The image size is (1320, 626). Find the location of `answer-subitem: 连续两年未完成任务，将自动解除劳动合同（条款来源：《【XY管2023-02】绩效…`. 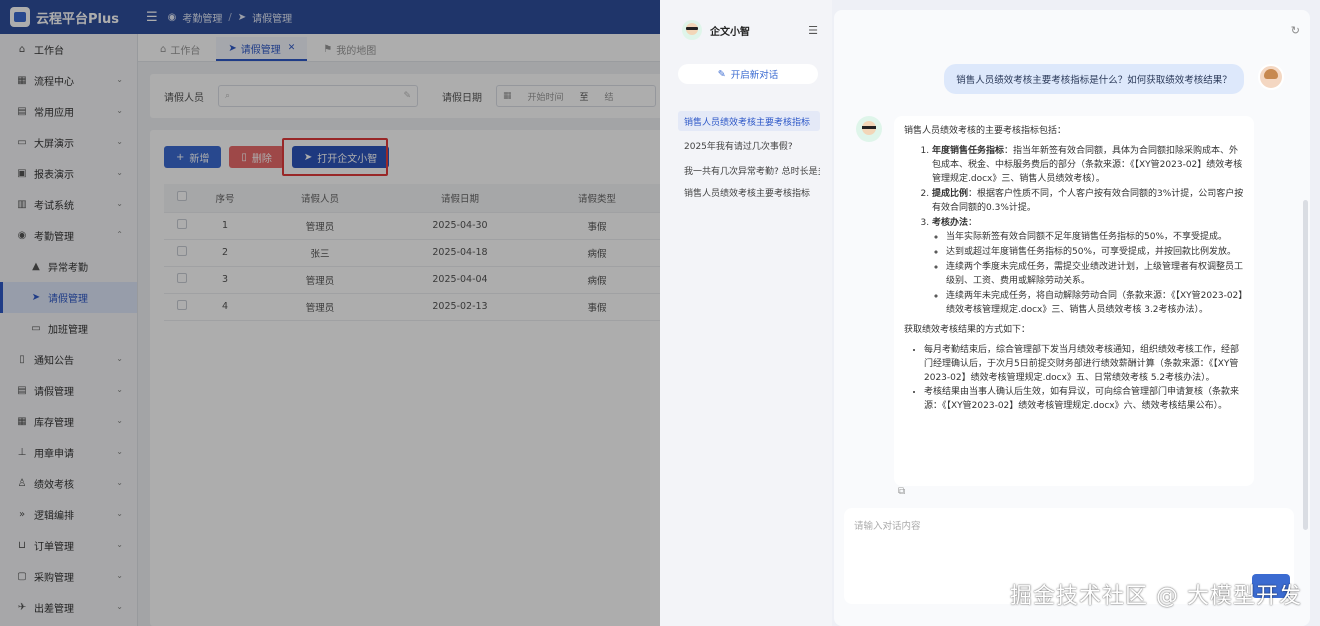

answer-subitem: 连续两年未完成任务，将自动解除劳动合同（条款来源：《【XY管2023-02】绩效… is located at coordinates (1095, 303).